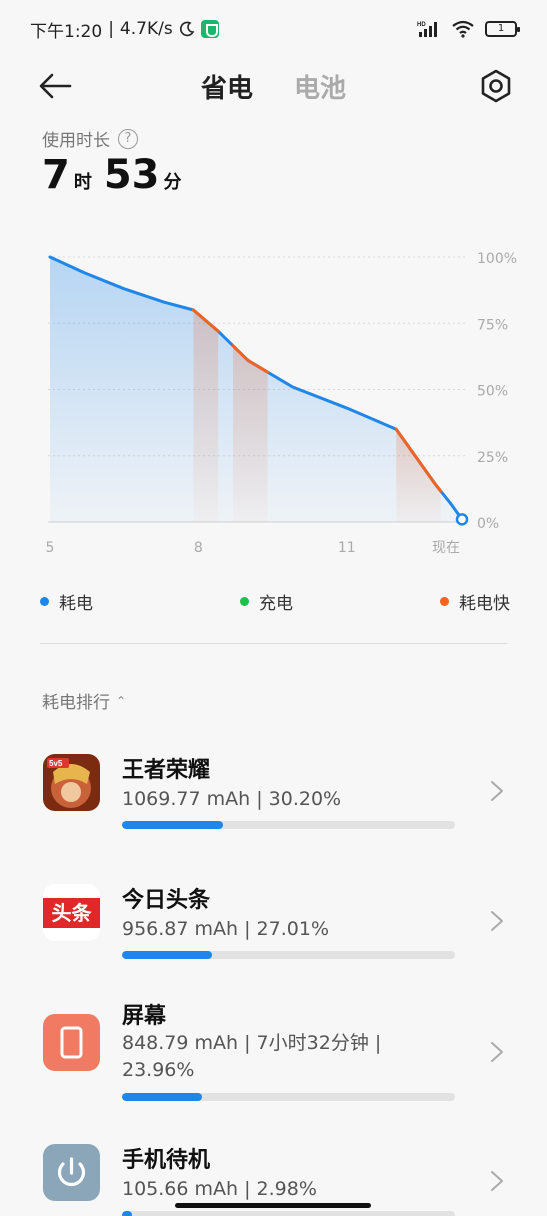  I want to click on toutiao-icon-text: 头条, so click(71, 913).